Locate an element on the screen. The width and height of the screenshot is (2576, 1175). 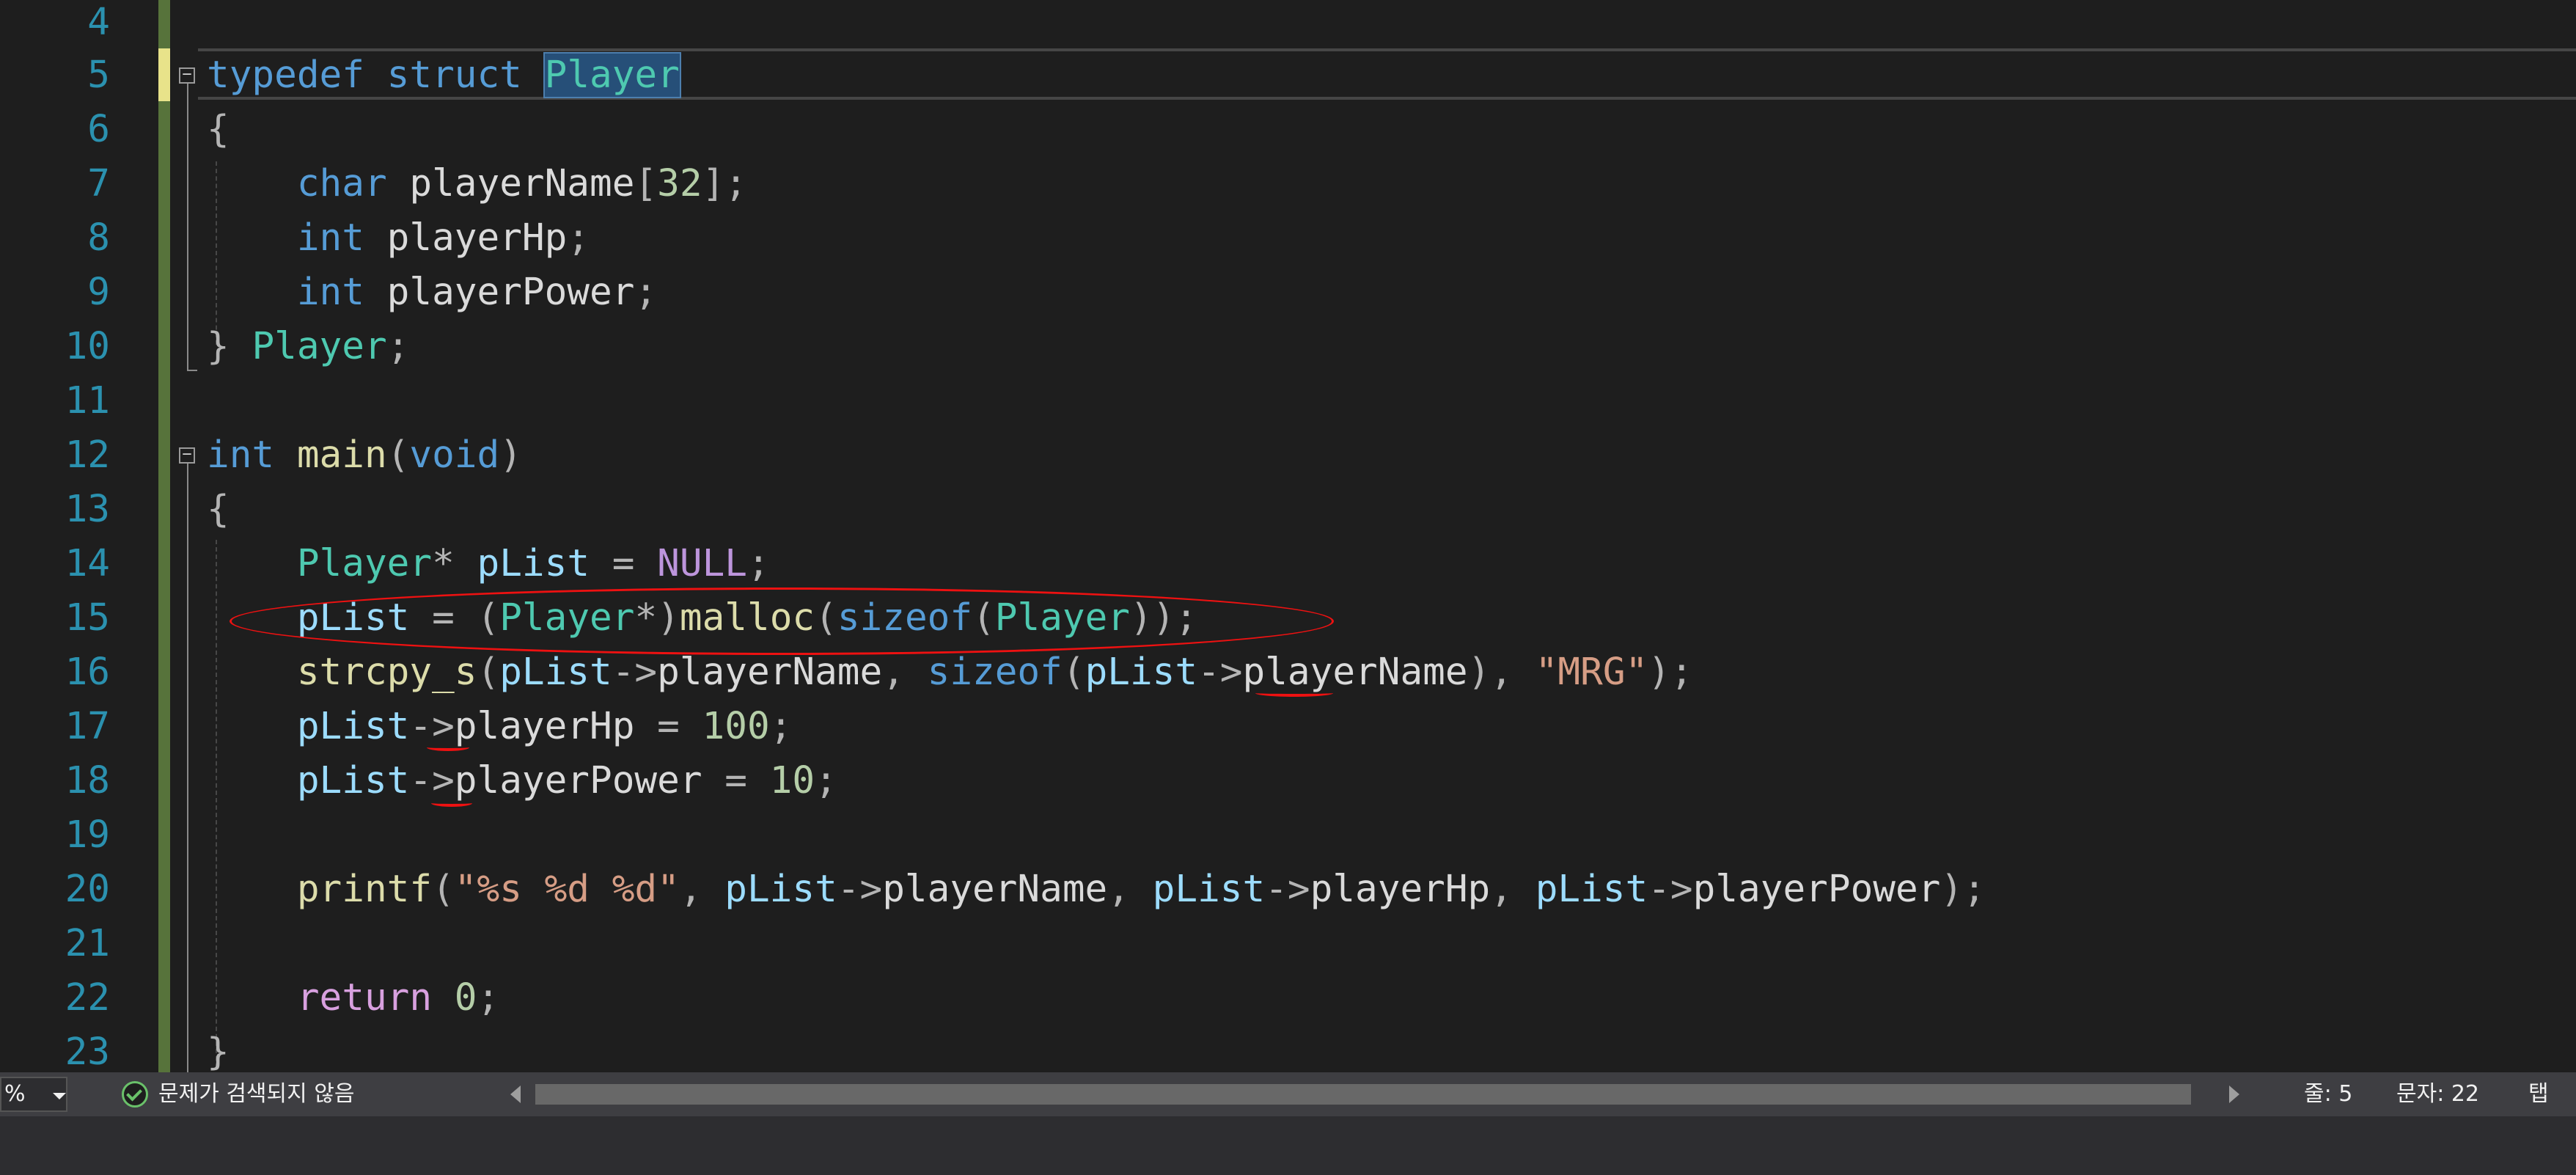
bottom-panel is located at coordinates (1288, 1146).